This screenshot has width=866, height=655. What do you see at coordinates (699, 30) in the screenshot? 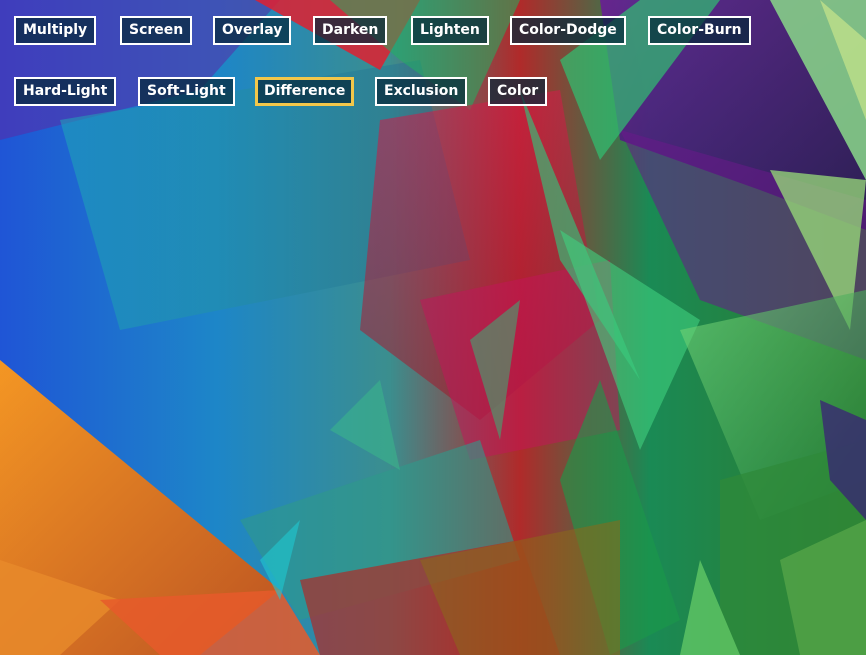
I see `blend-button-color-burn: Color-Burn` at bounding box center [699, 30].